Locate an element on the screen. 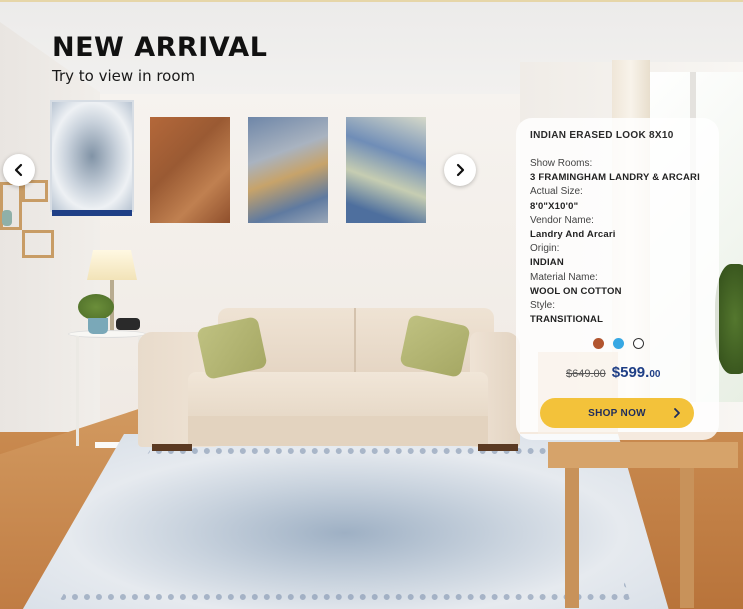  shop-now-button: SHOP NOW is located at coordinates (617, 413).